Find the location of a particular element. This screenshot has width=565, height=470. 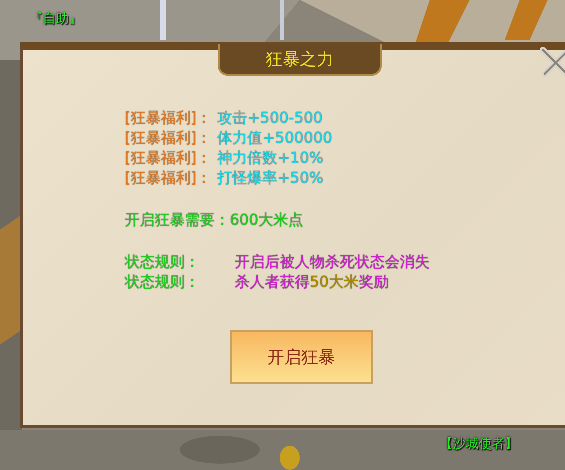

npc-name-label: 『自助』 is located at coordinates (56, 19).